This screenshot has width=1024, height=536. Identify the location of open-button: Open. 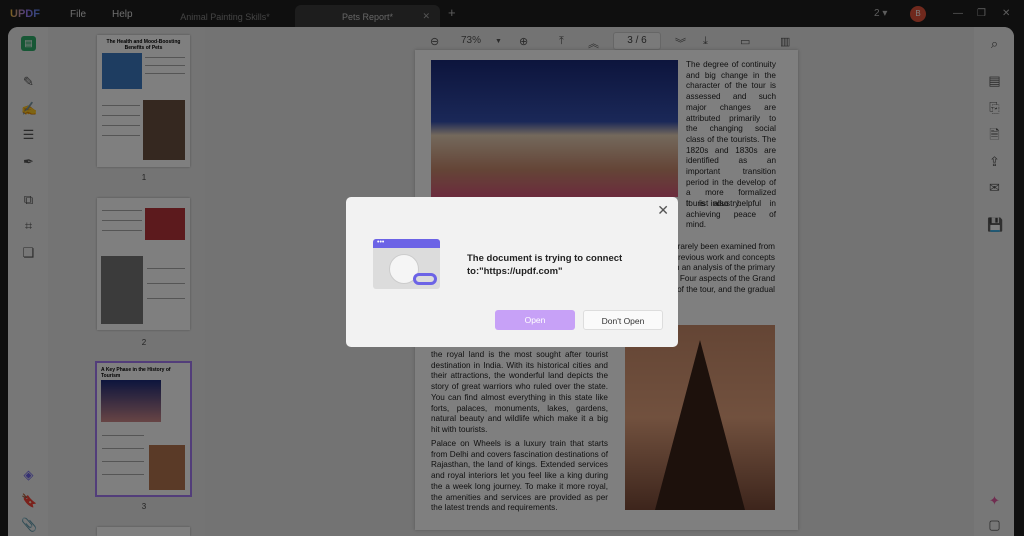
(535, 320).